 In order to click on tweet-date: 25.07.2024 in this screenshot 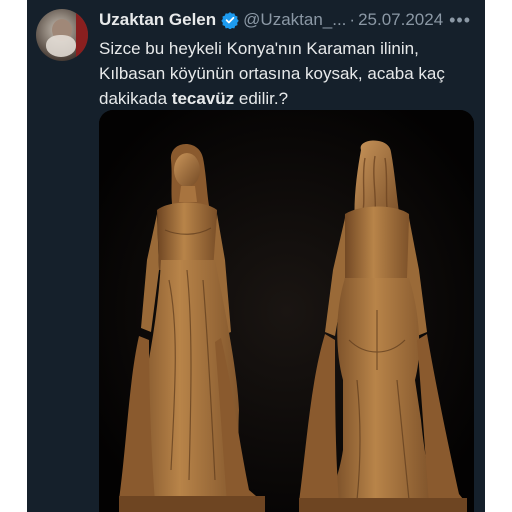, I will do `click(400, 20)`.